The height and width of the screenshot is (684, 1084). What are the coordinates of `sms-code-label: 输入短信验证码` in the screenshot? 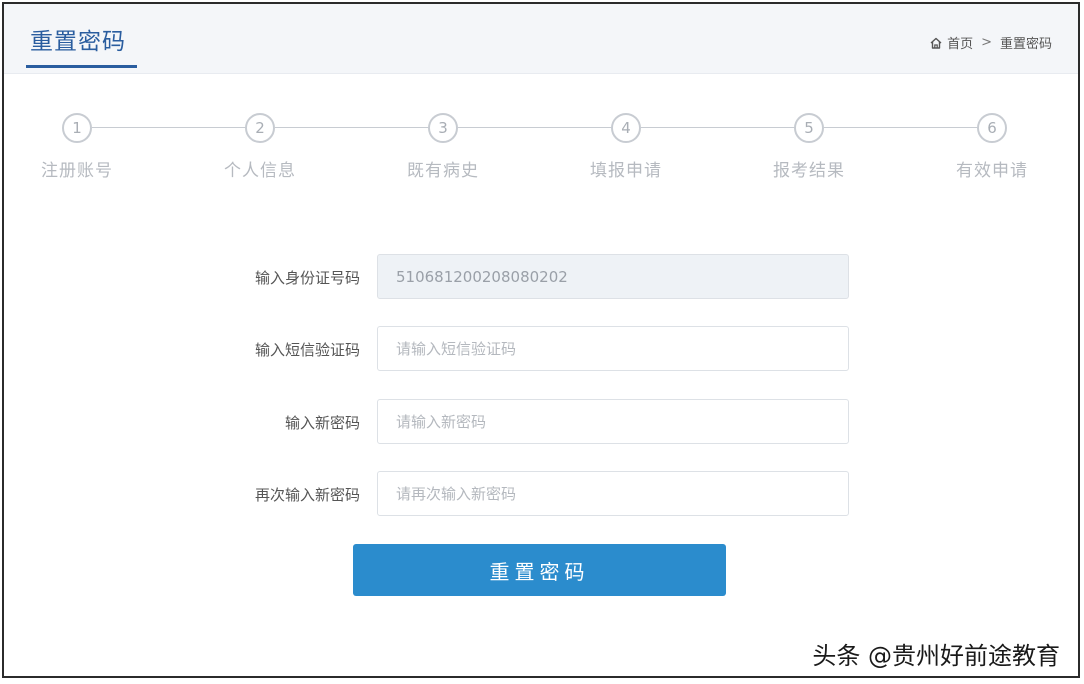 It's located at (307, 350).